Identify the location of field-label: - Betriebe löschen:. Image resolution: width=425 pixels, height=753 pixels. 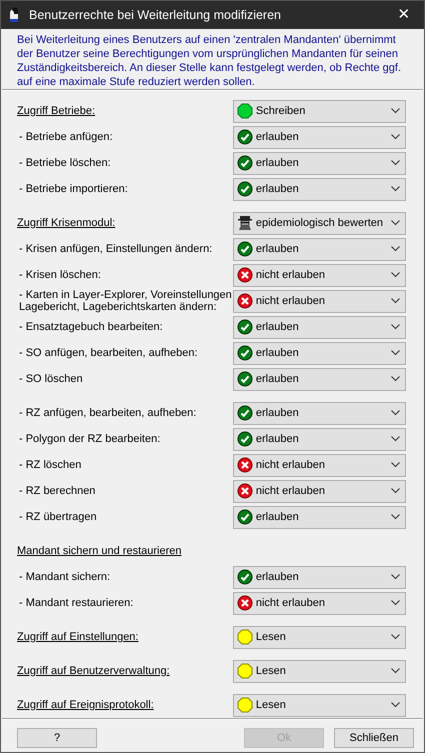
(65, 163).